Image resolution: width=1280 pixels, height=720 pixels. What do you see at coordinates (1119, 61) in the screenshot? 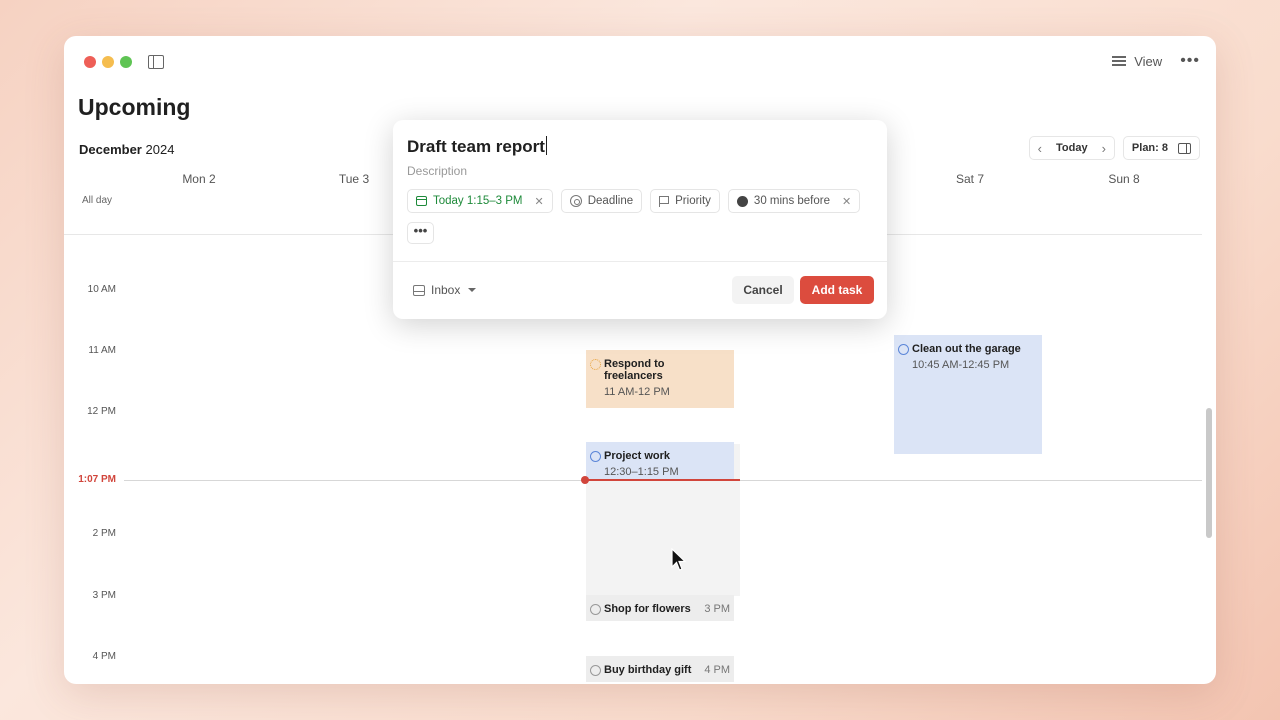
I see `sliders-icon` at bounding box center [1119, 61].